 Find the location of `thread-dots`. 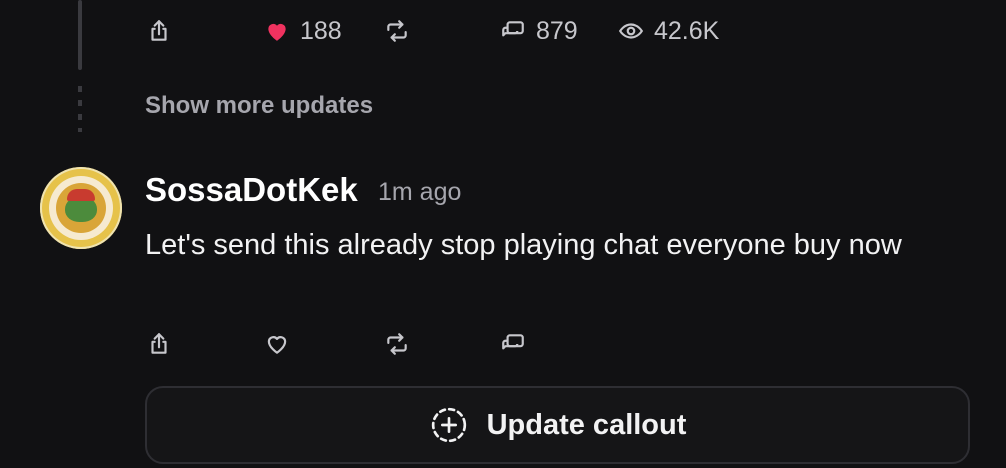

thread-dots is located at coordinates (80, 109).